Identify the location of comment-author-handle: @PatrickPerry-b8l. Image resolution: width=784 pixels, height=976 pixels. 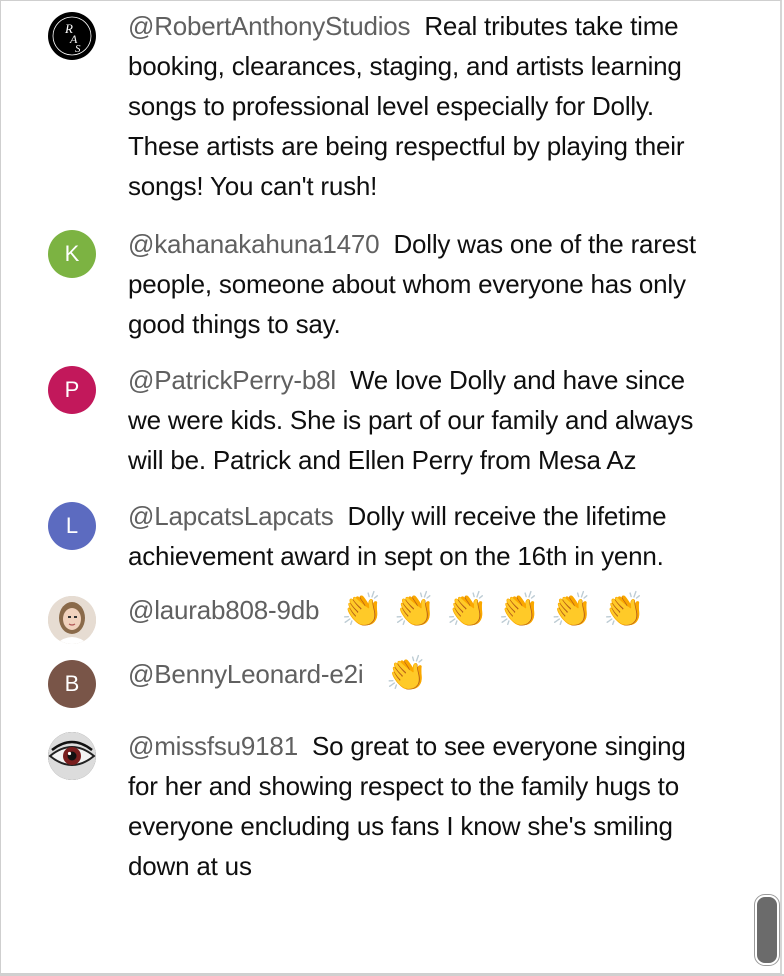
(232, 380).